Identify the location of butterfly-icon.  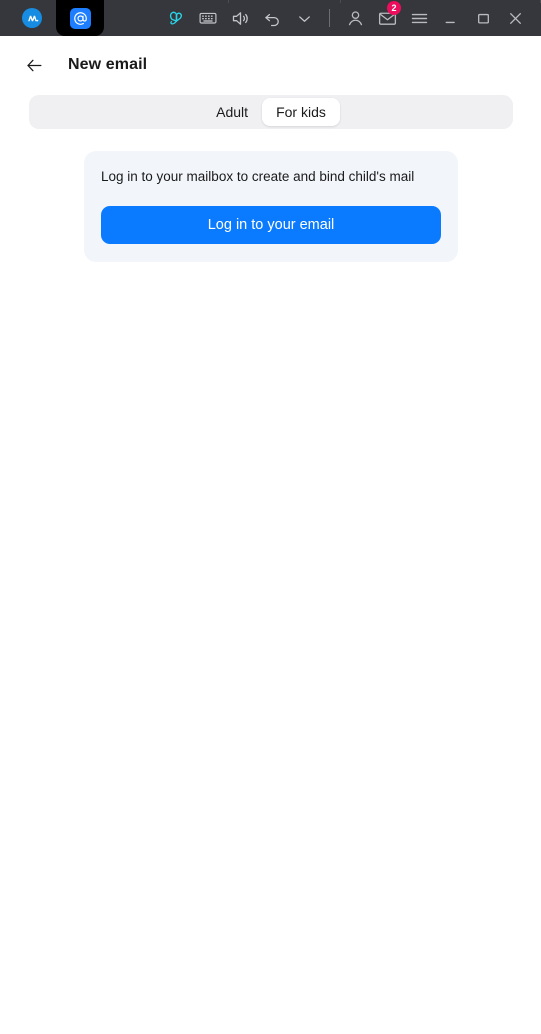
(176, 18).